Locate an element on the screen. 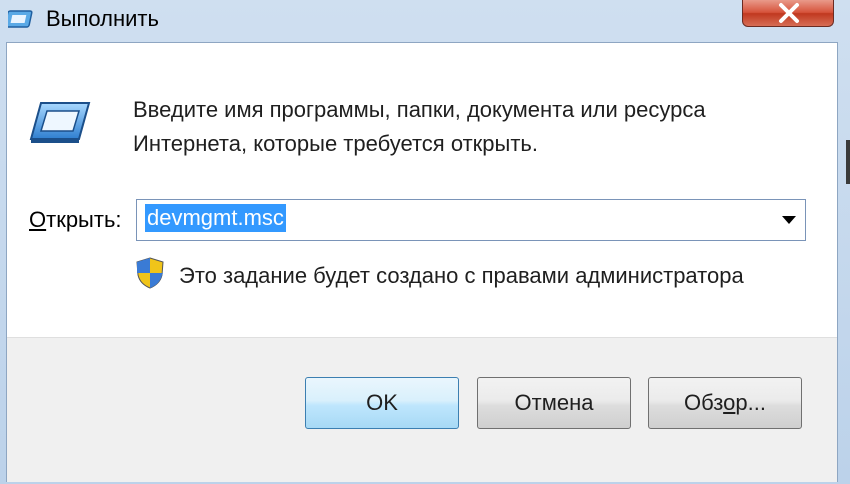 The height and width of the screenshot is (484, 850). close-icon is located at coordinates (789, 13).